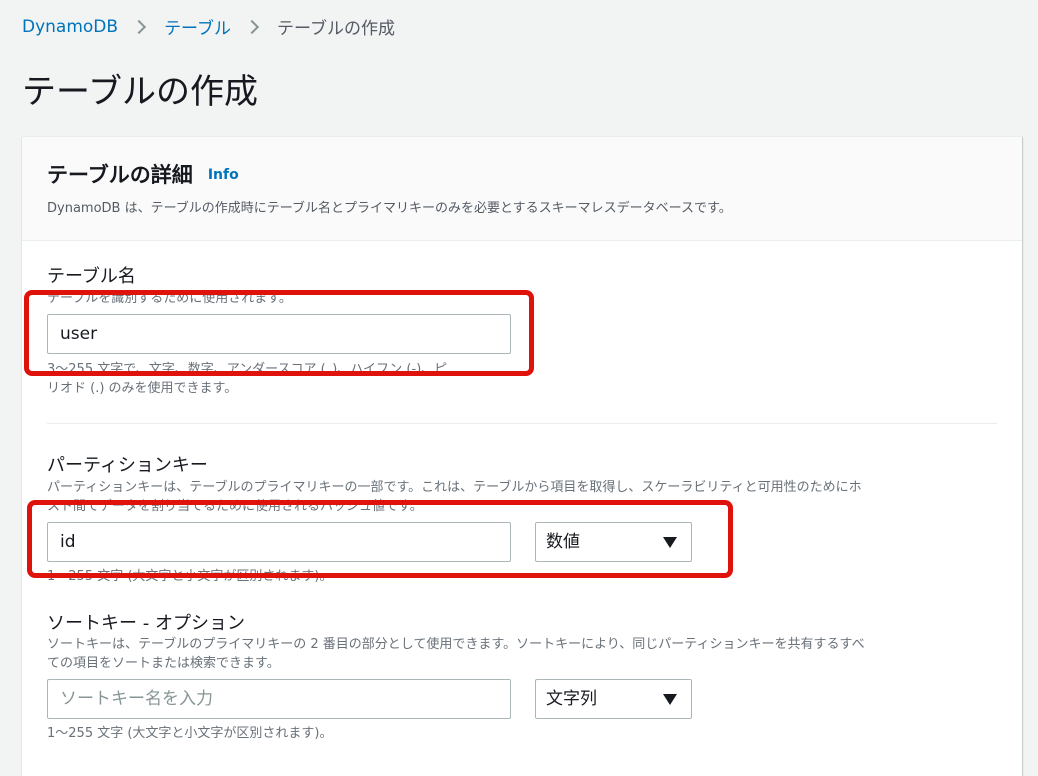  What do you see at coordinates (336, 29) in the screenshot?
I see `breadcrumb-current: テーブルの作成` at bounding box center [336, 29].